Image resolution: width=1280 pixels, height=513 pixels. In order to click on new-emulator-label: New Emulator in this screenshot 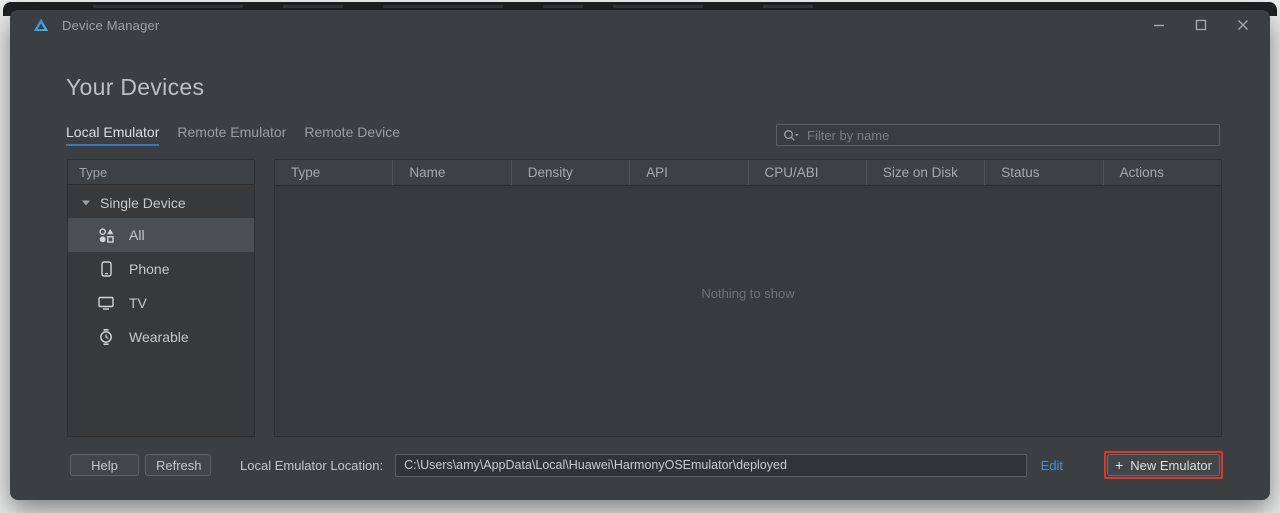, I will do `click(1171, 465)`.